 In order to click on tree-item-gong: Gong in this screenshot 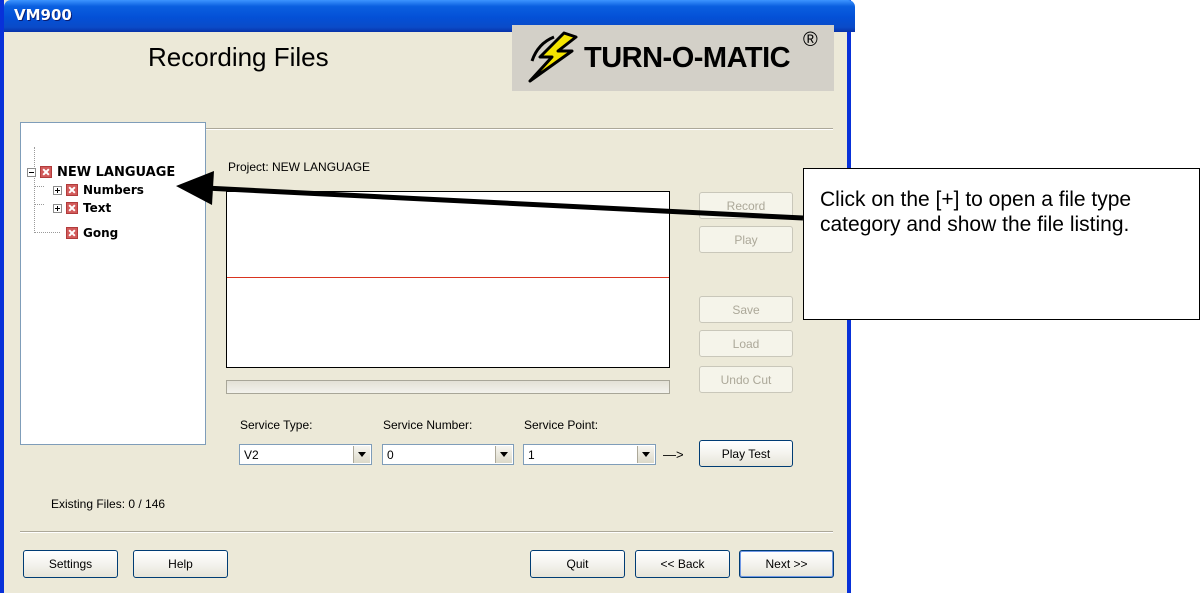, I will do `click(92, 233)`.